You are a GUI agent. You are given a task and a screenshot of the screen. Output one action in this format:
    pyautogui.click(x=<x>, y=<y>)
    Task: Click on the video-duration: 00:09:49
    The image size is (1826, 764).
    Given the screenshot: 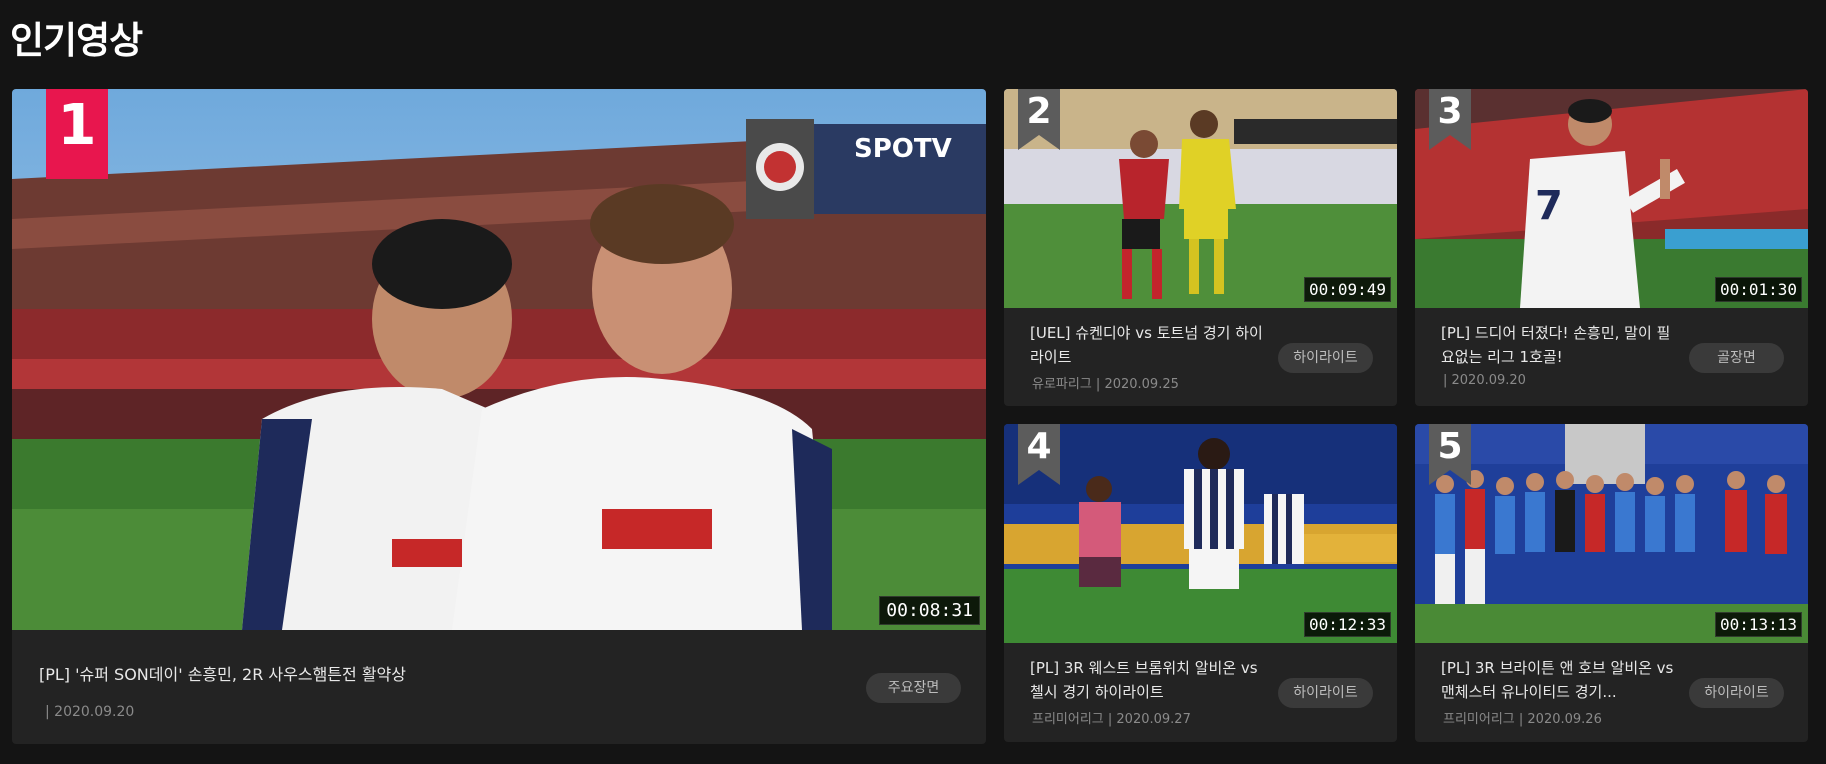 What is the action you would take?
    pyautogui.click(x=1347, y=289)
    